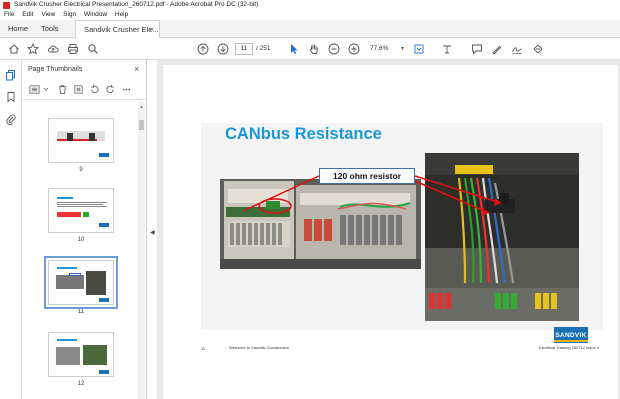 The image size is (620, 399). Describe the element at coordinates (334, 49) in the screenshot. I see `zoom-out-icon` at that location.